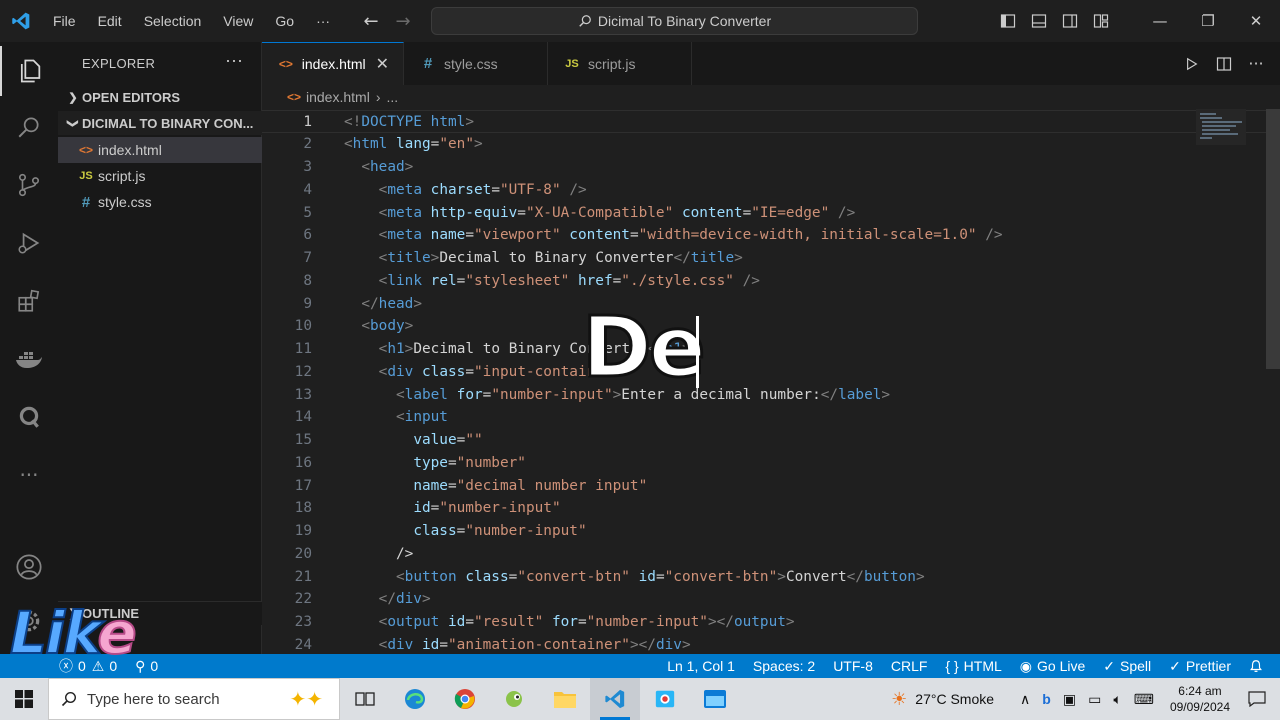  What do you see at coordinates (1273, 239) in the screenshot?
I see `vertical-scrollbar` at bounding box center [1273, 239].